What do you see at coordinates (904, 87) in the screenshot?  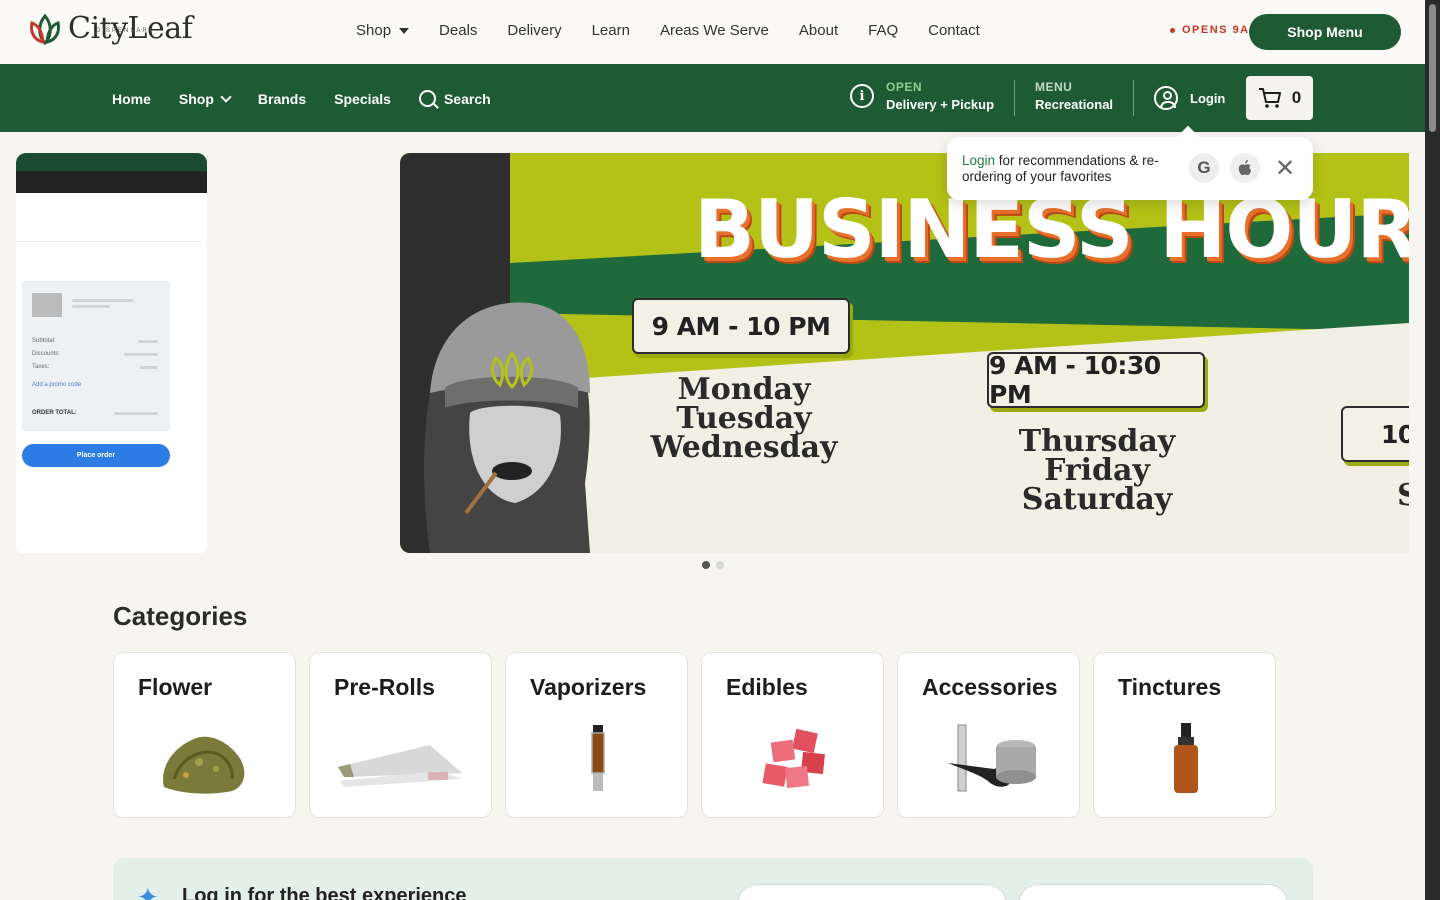 I see `status-label: OPEN` at bounding box center [904, 87].